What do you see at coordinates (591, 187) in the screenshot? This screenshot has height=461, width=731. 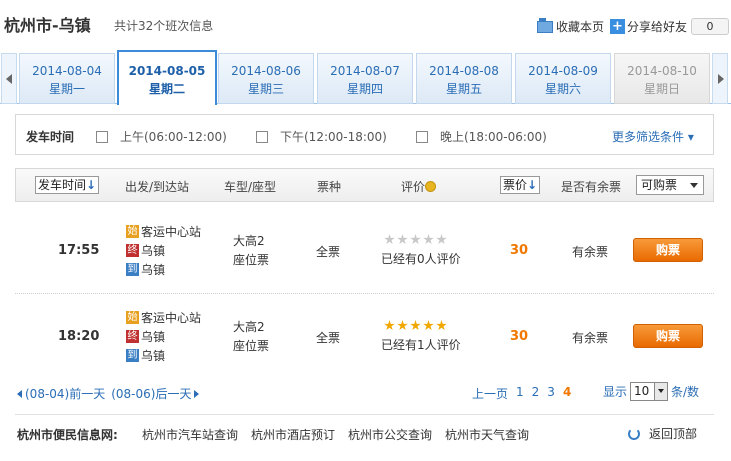 I see `seats-header: 是否有余票` at bounding box center [591, 187].